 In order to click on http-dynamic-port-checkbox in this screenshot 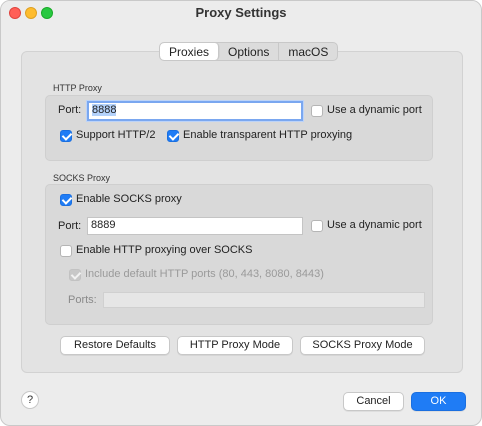, I will do `click(317, 111)`.